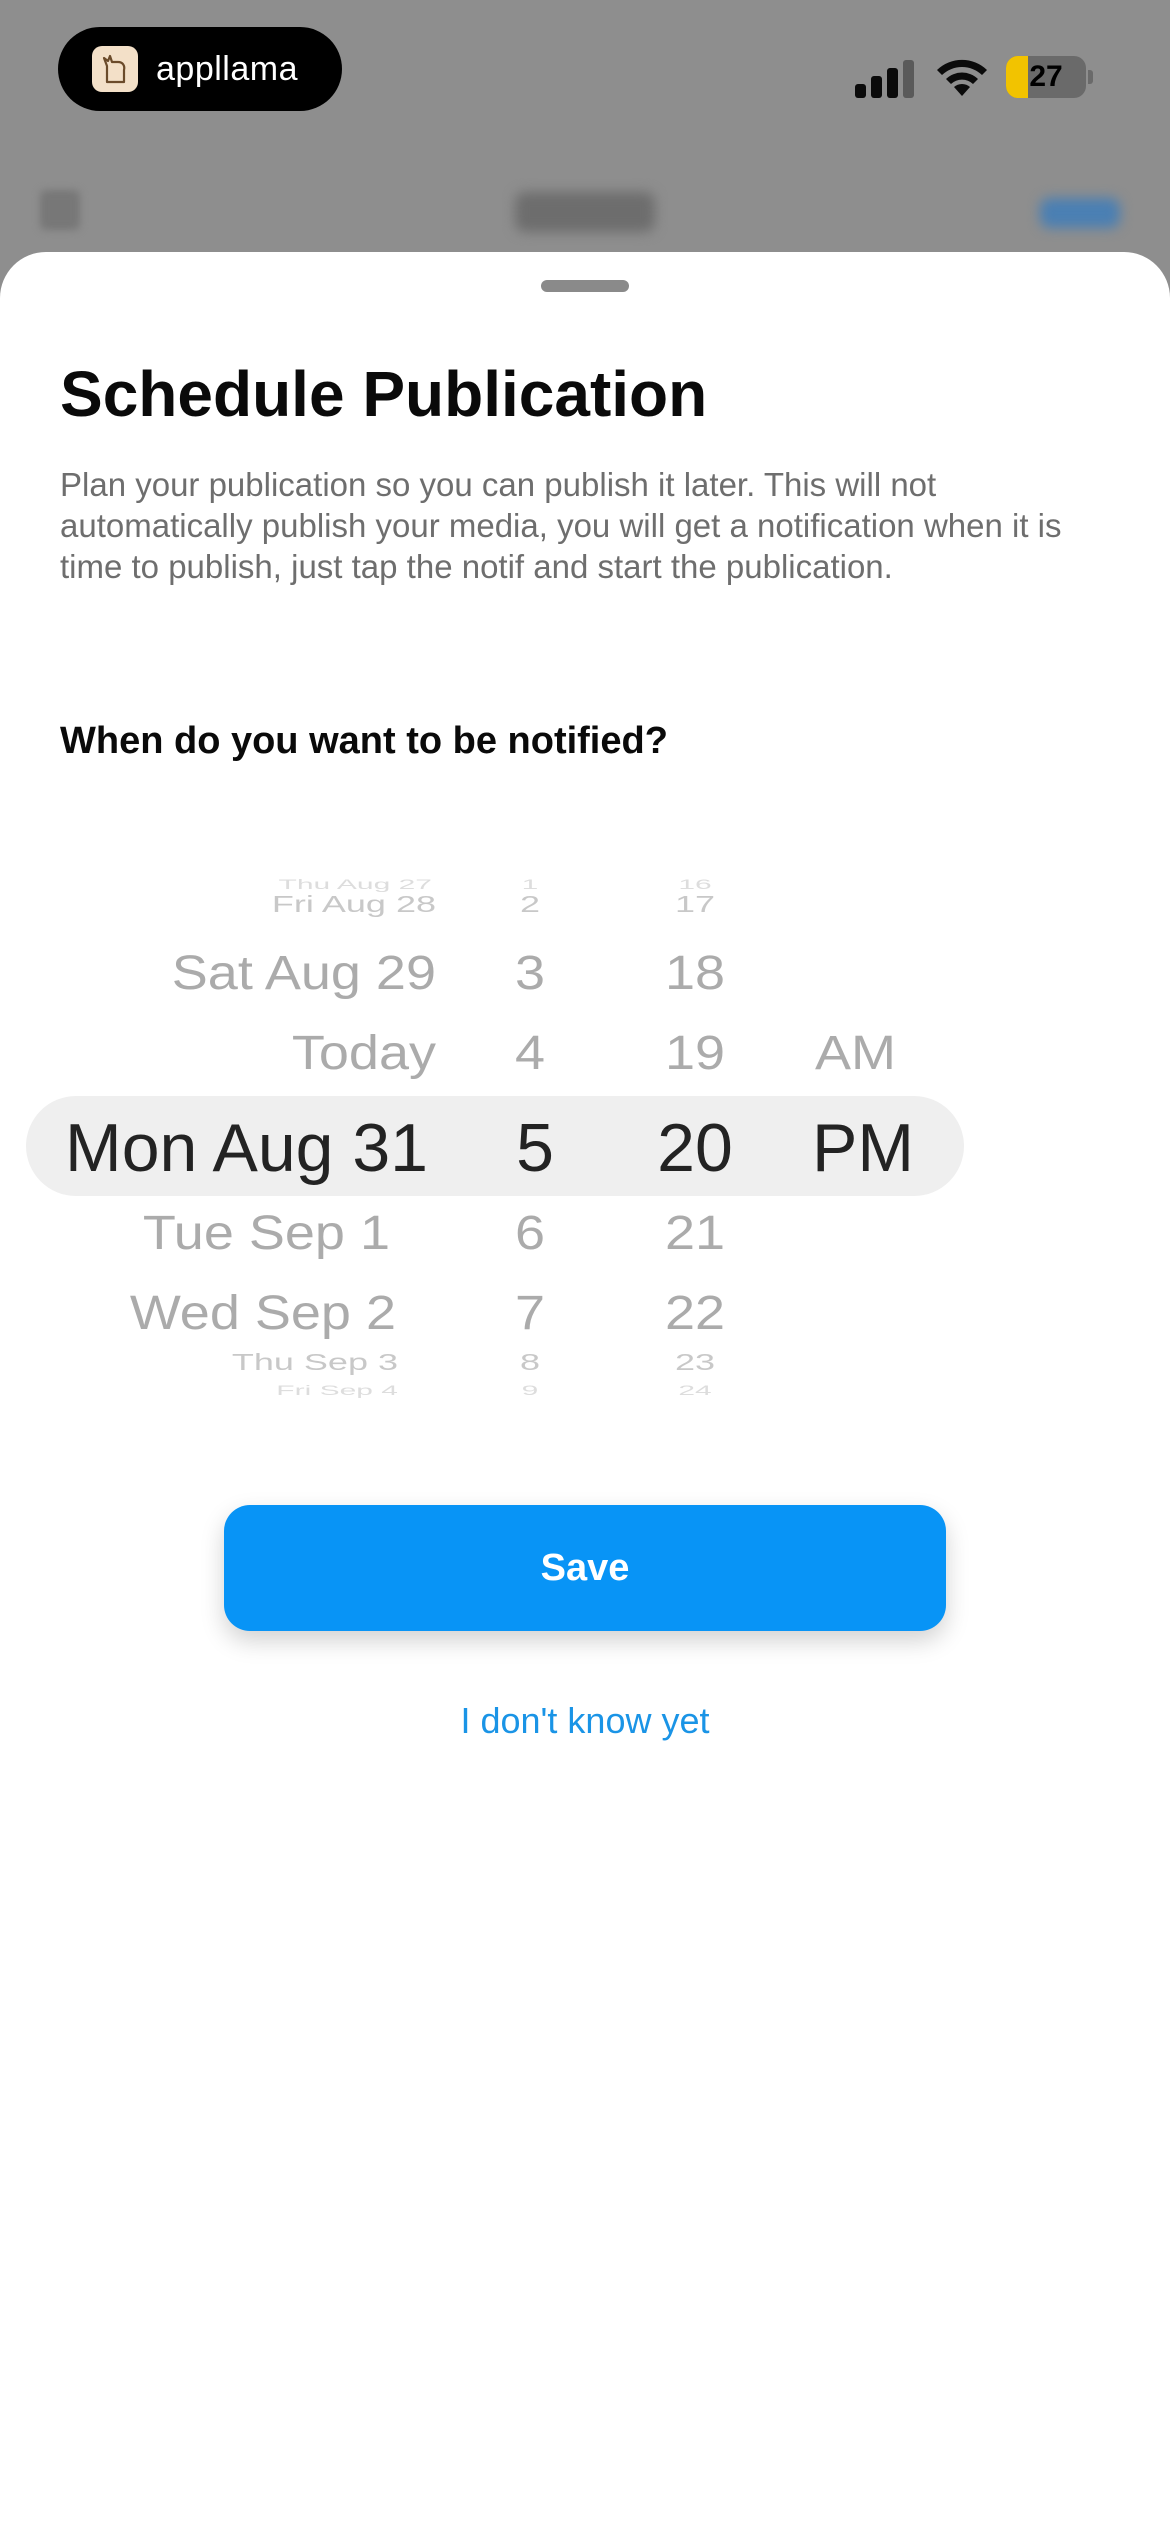 This screenshot has width=1170, height=2532. What do you see at coordinates (885, 79) in the screenshot?
I see `cellular-signal-icon` at bounding box center [885, 79].